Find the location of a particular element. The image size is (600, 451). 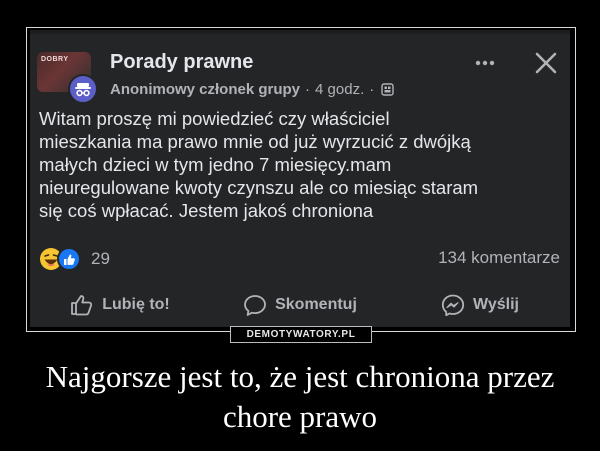

anonymous-member-icon is located at coordinates (83, 89).